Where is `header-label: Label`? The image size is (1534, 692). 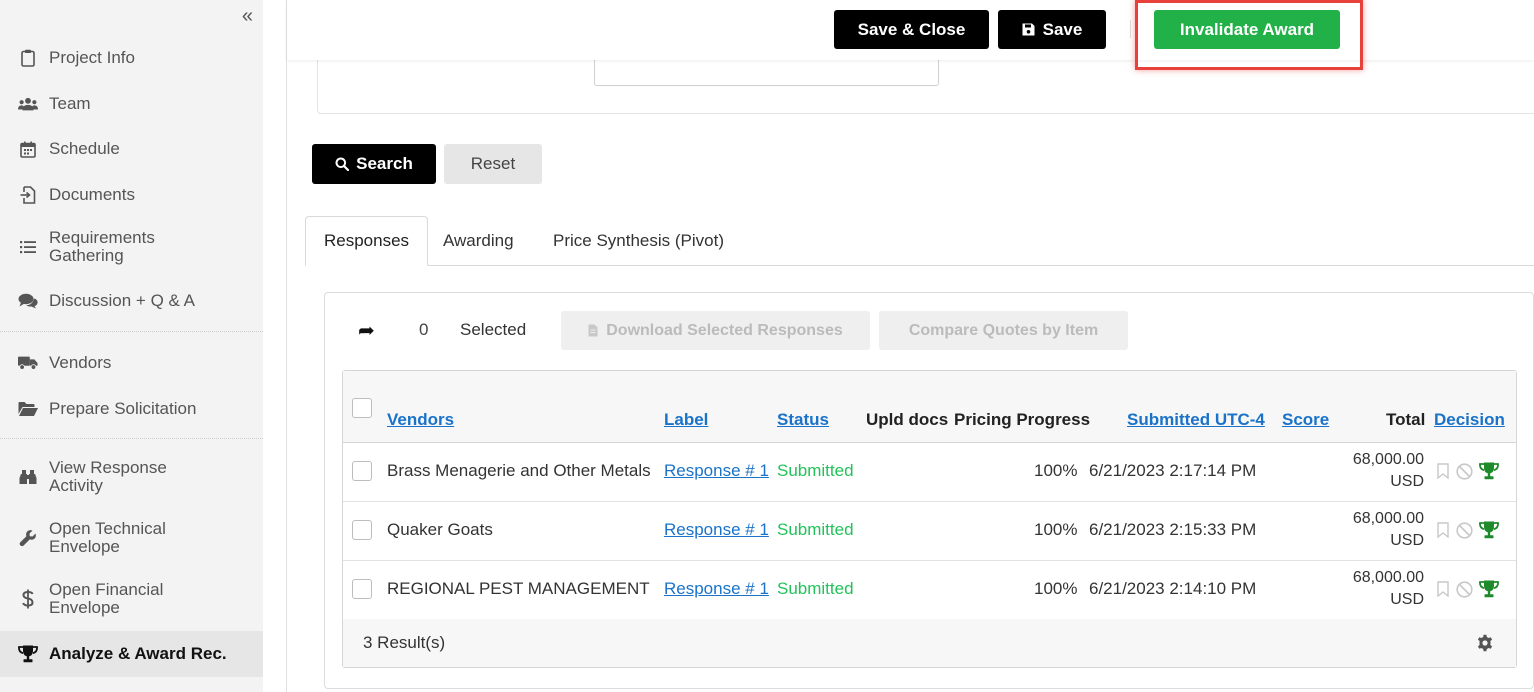 header-label: Label is located at coordinates (686, 420).